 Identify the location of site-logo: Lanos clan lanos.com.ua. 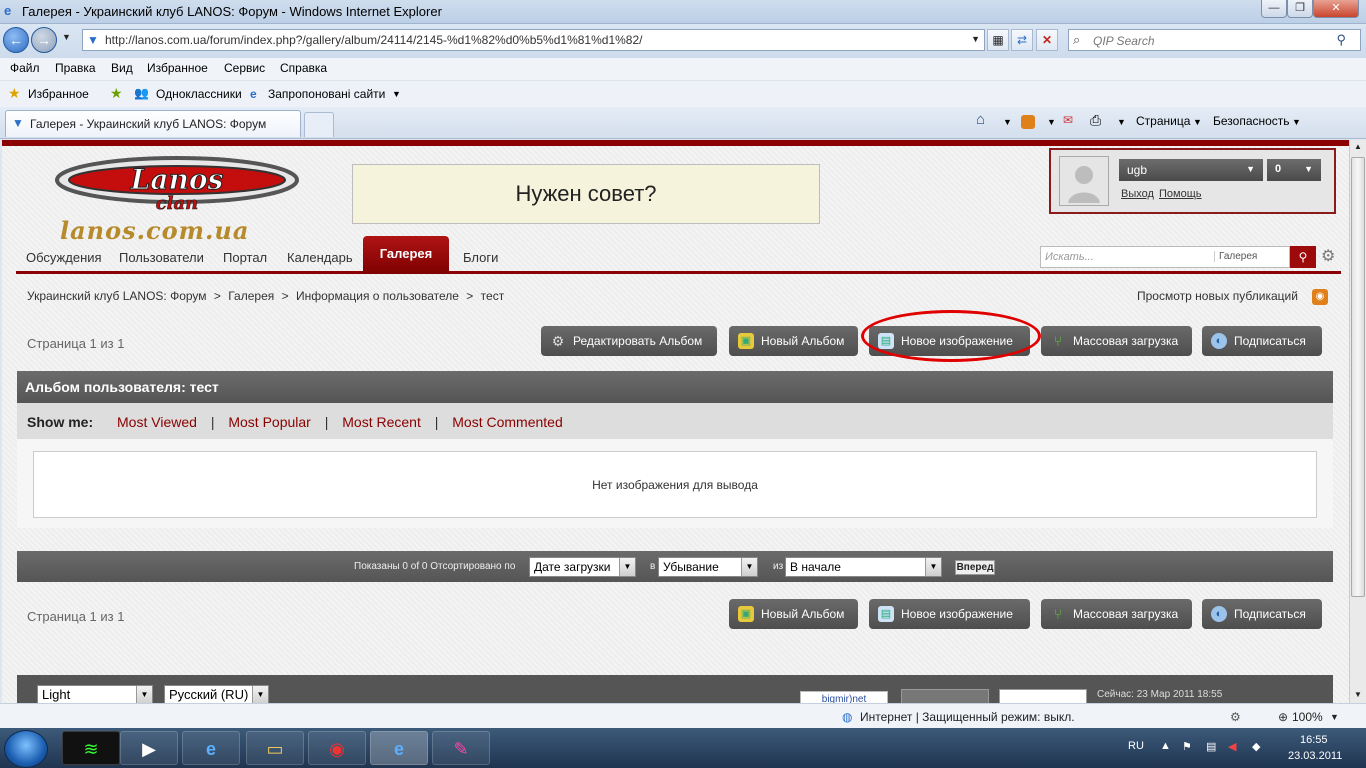
(177, 197).